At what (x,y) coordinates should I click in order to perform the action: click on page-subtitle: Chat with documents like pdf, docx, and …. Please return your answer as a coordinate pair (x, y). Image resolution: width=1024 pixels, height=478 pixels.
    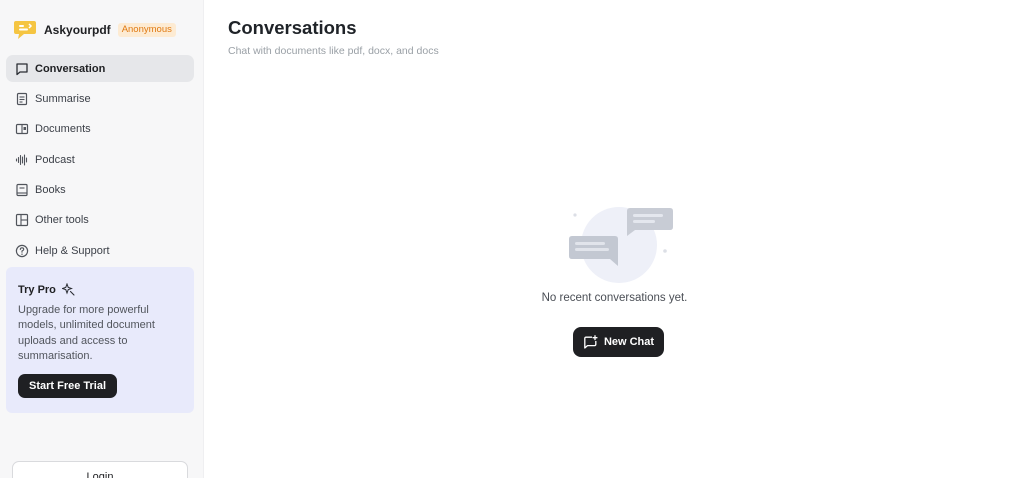
    Looking at the image, I should click on (333, 51).